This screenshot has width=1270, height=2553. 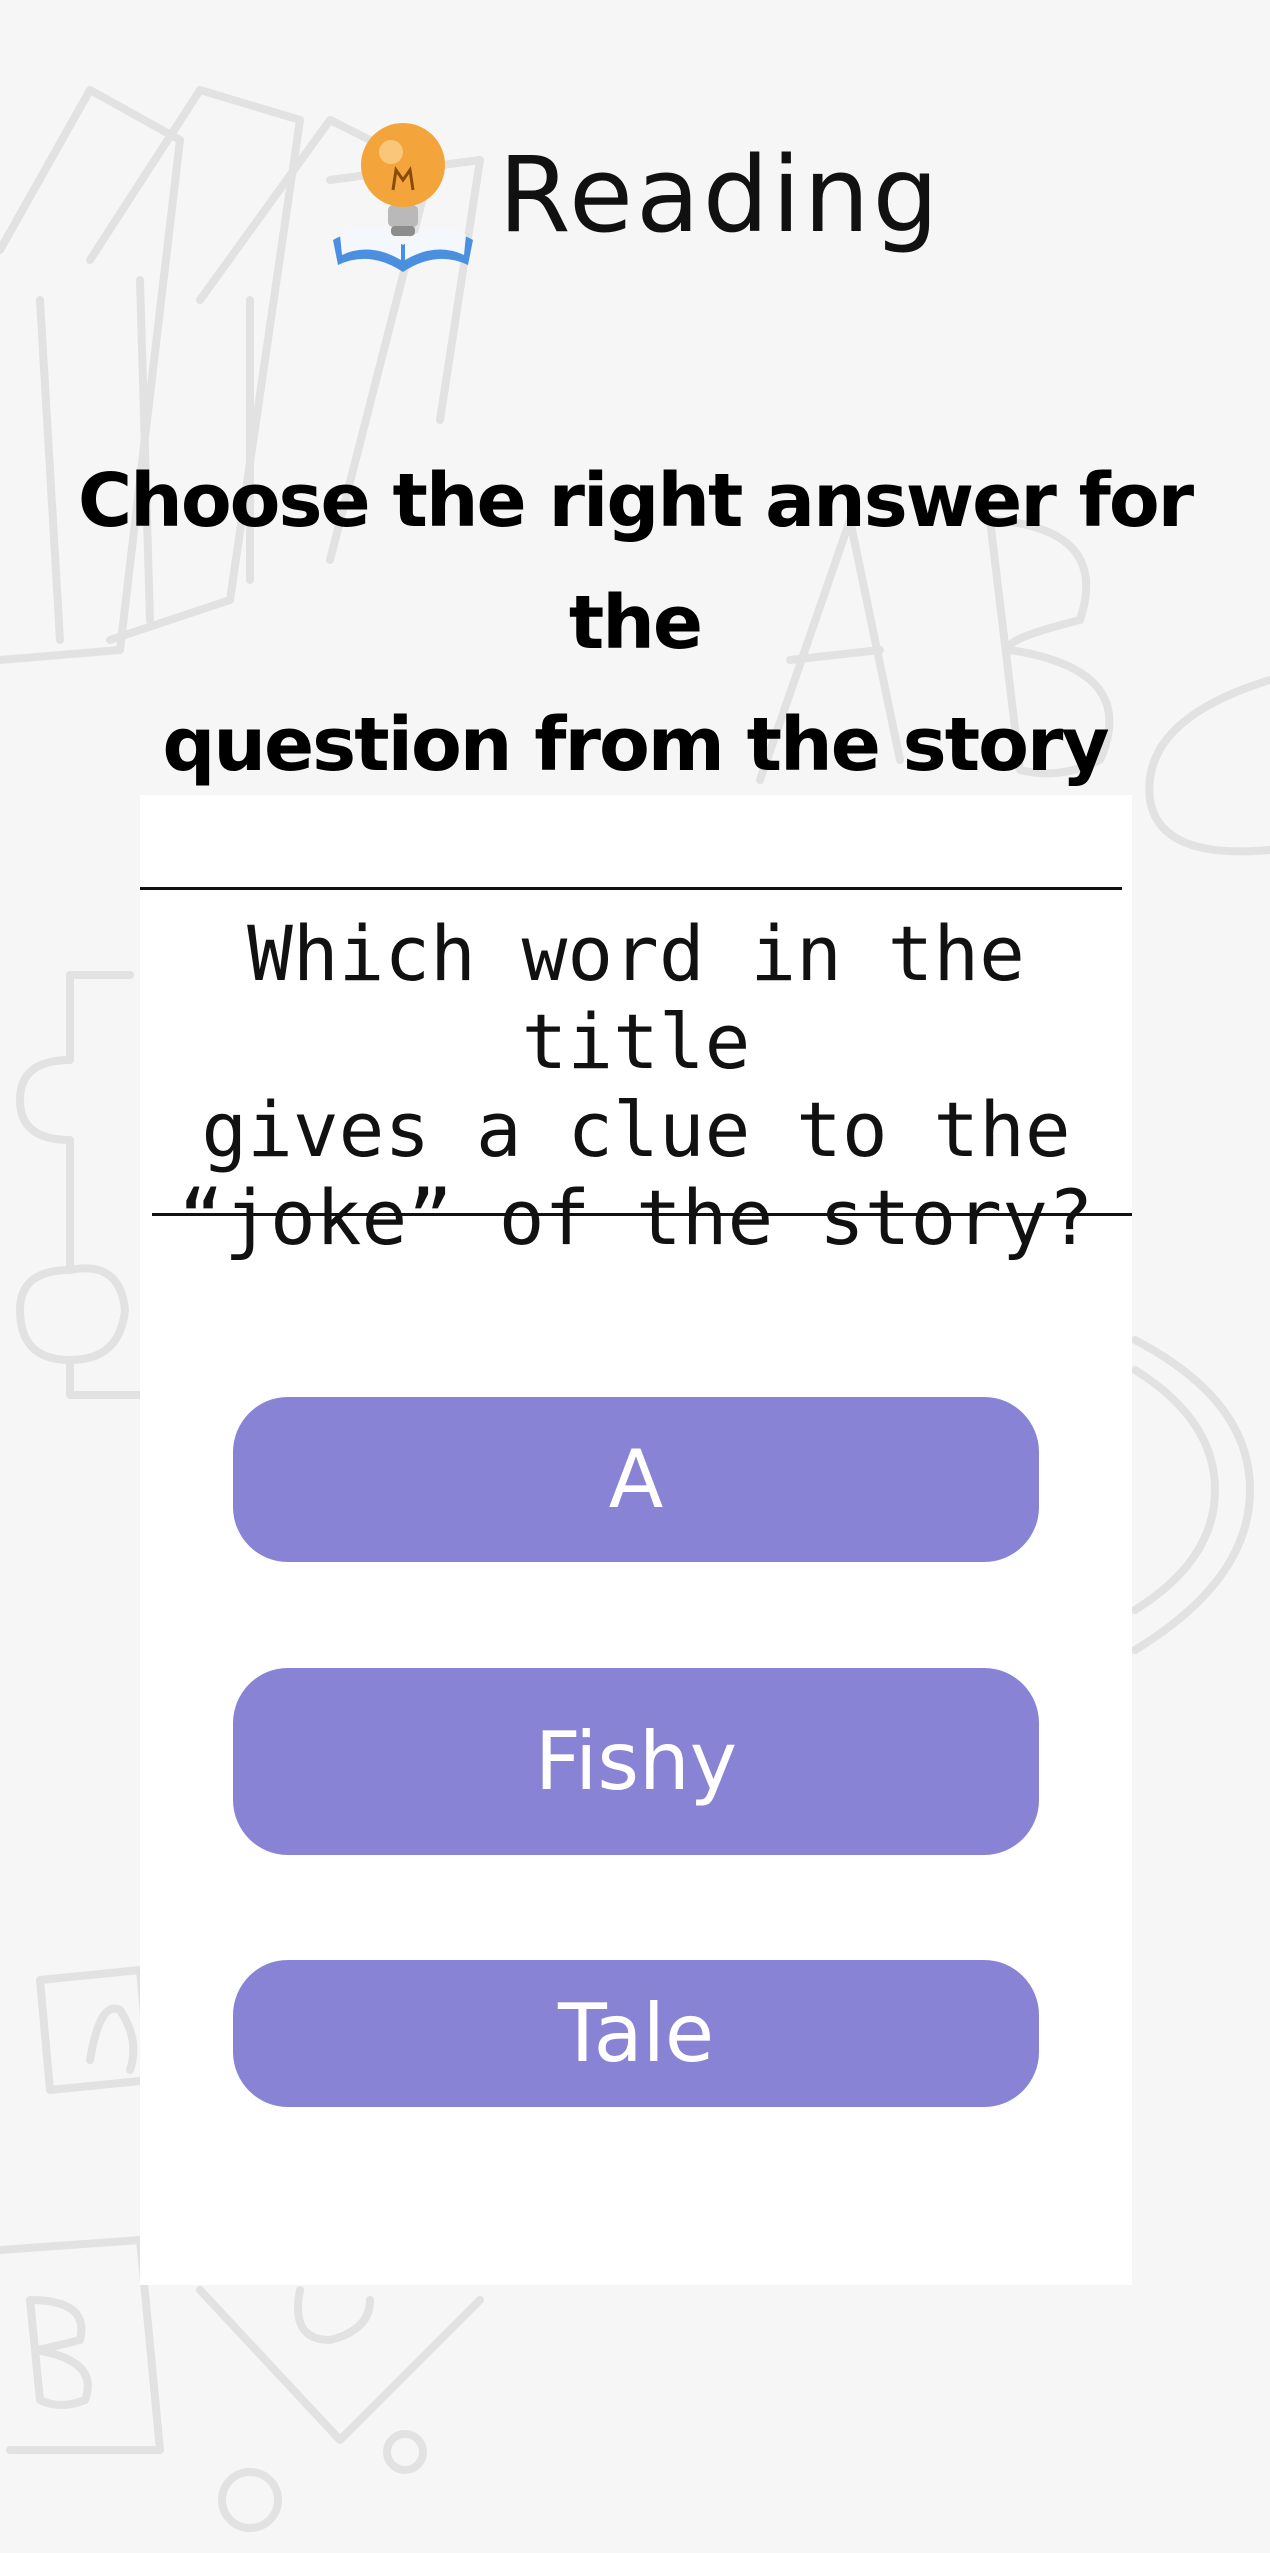 What do you see at coordinates (636, 1217) in the screenshot?
I see `question-line-3: “joke” of the story?` at bounding box center [636, 1217].